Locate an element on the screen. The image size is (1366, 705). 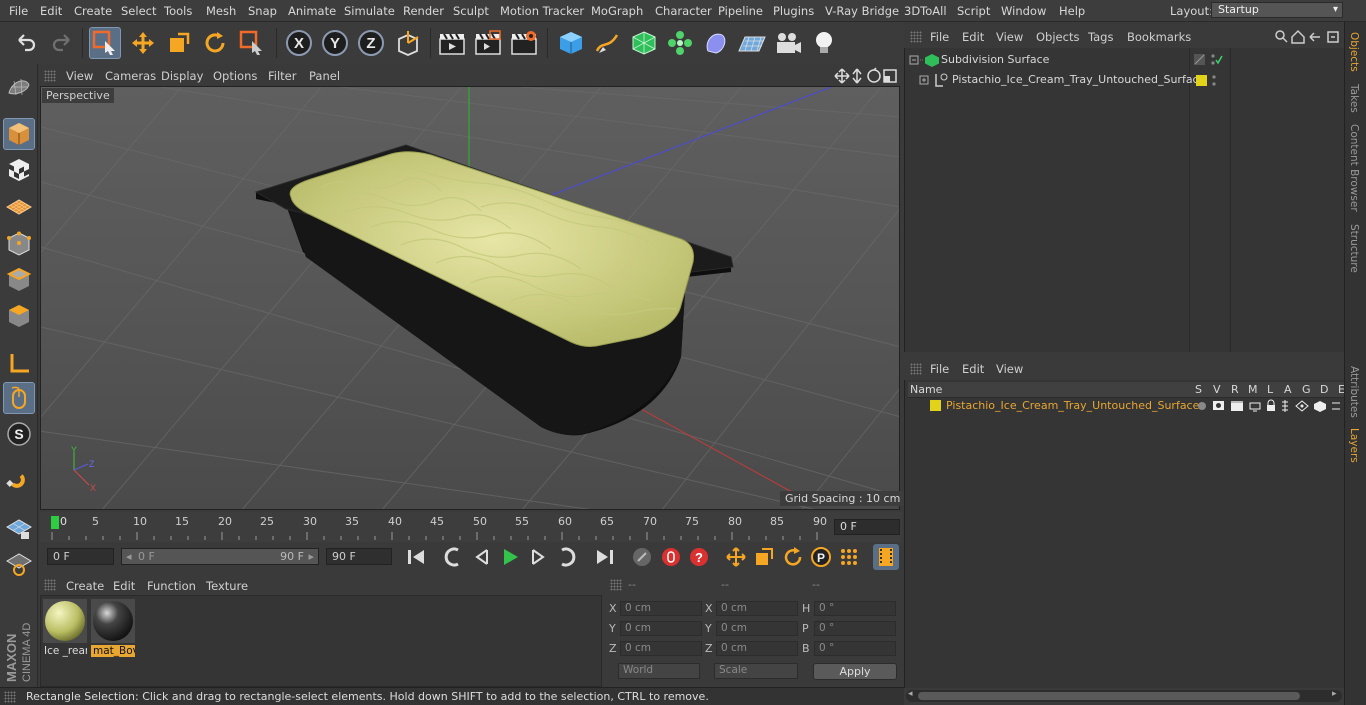
layer-color-swatch is located at coordinates (935, 405).